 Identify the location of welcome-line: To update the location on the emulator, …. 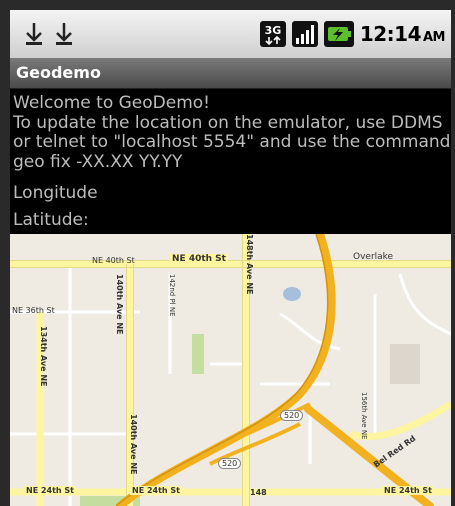
(228, 122).